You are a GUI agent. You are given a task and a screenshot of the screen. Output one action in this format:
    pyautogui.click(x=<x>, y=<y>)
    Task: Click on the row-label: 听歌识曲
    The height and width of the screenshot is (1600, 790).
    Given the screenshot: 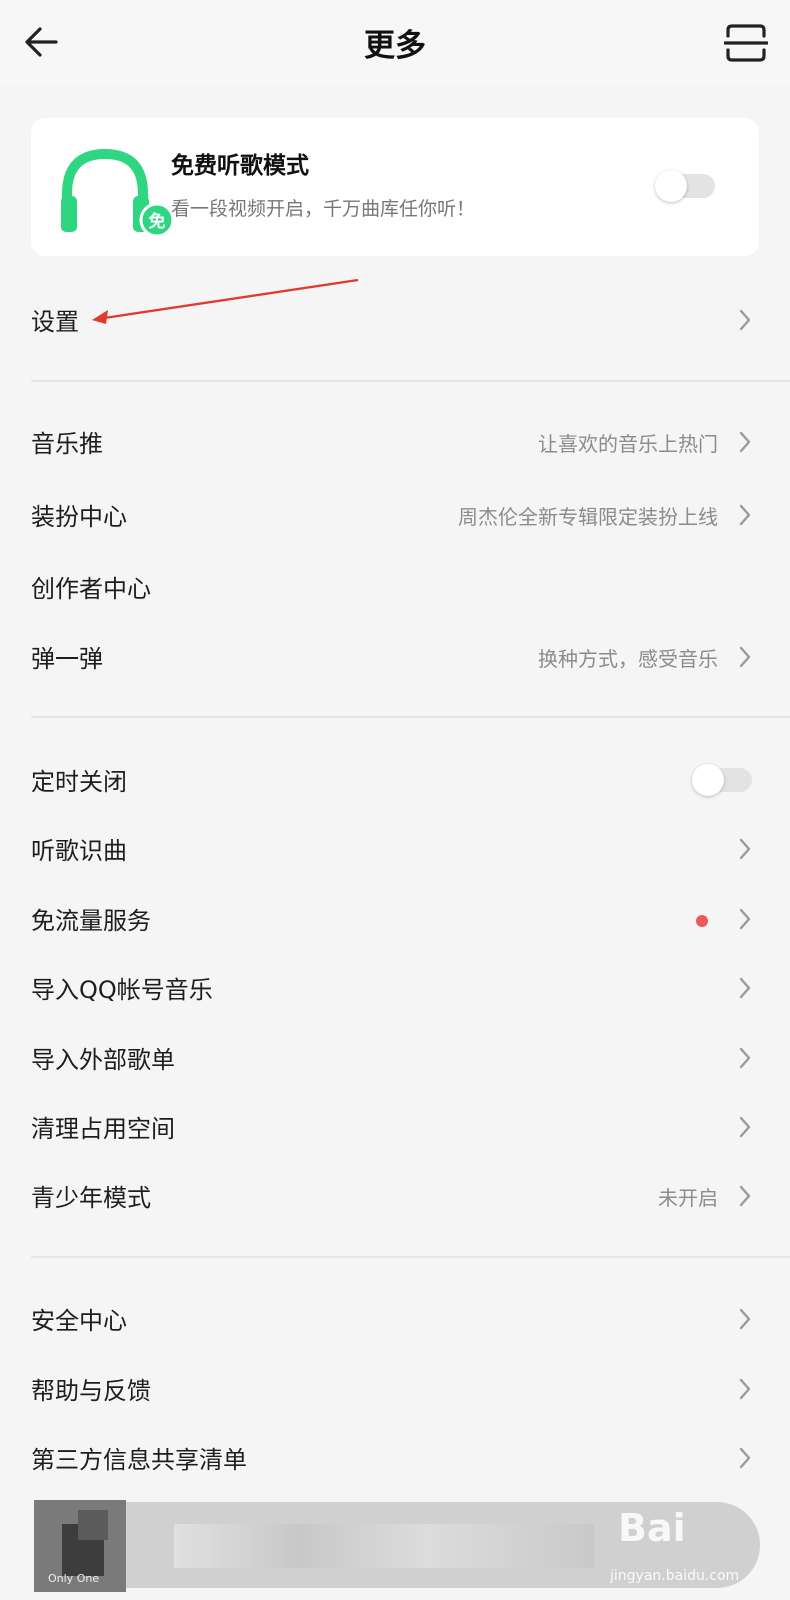 What is the action you would take?
    pyautogui.click(x=79, y=851)
    